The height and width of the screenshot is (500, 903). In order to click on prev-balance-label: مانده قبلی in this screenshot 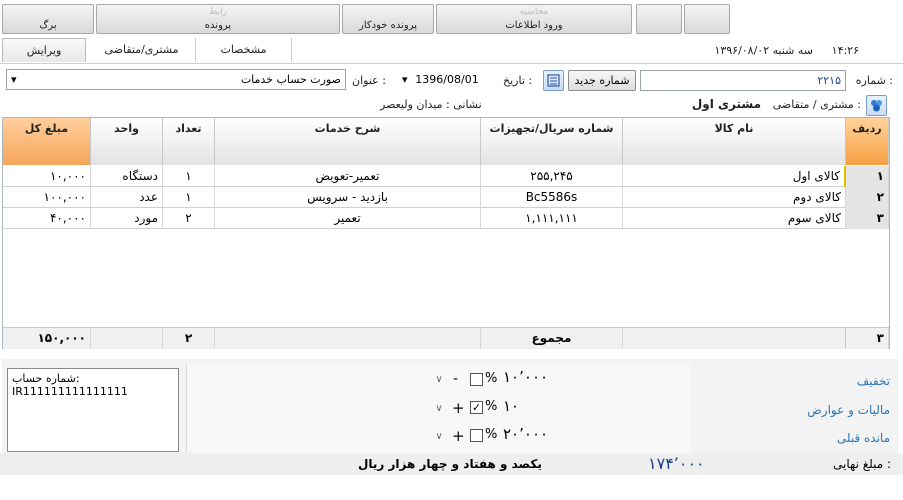, I will do `click(863, 438)`.